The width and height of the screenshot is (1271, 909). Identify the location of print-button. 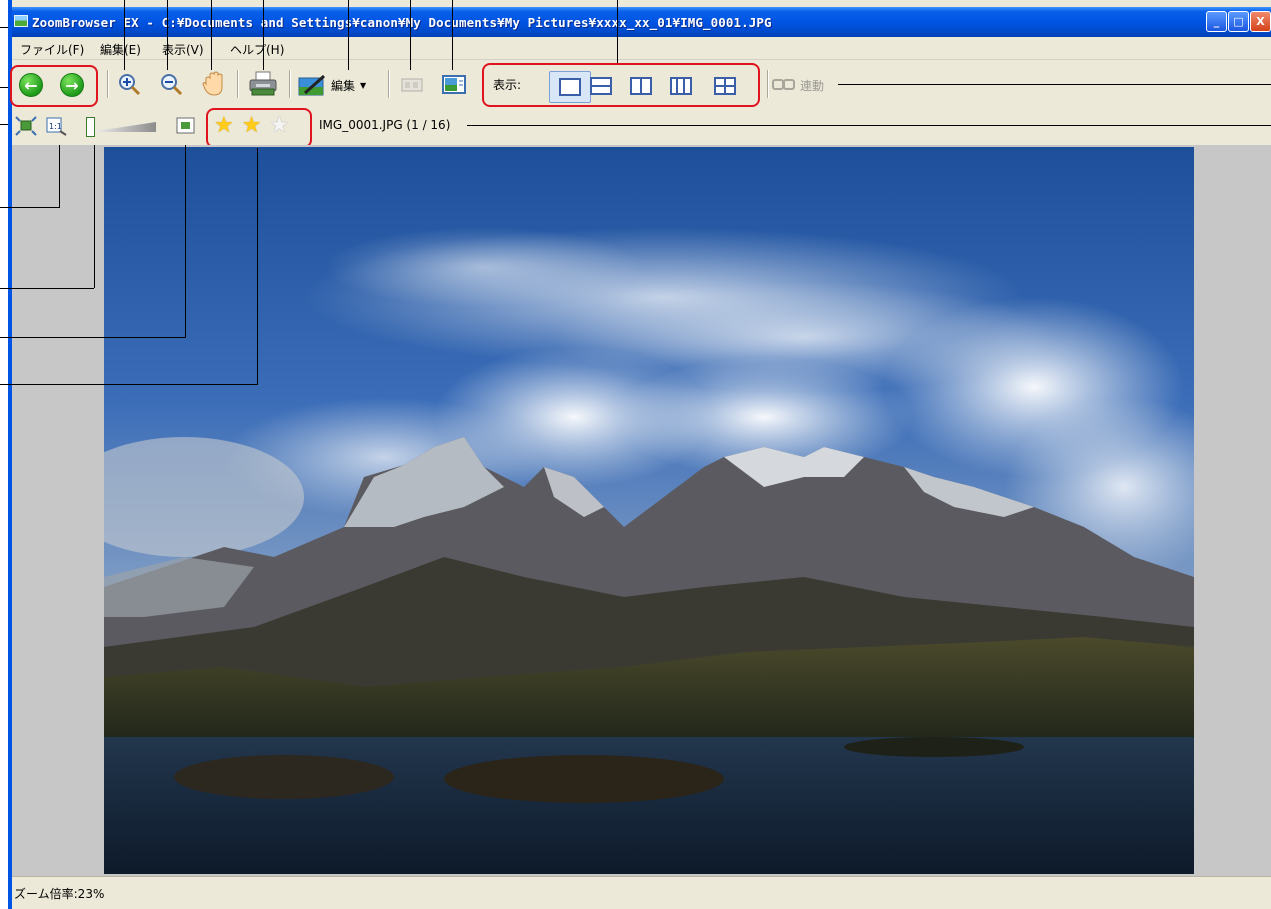
(263, 84).